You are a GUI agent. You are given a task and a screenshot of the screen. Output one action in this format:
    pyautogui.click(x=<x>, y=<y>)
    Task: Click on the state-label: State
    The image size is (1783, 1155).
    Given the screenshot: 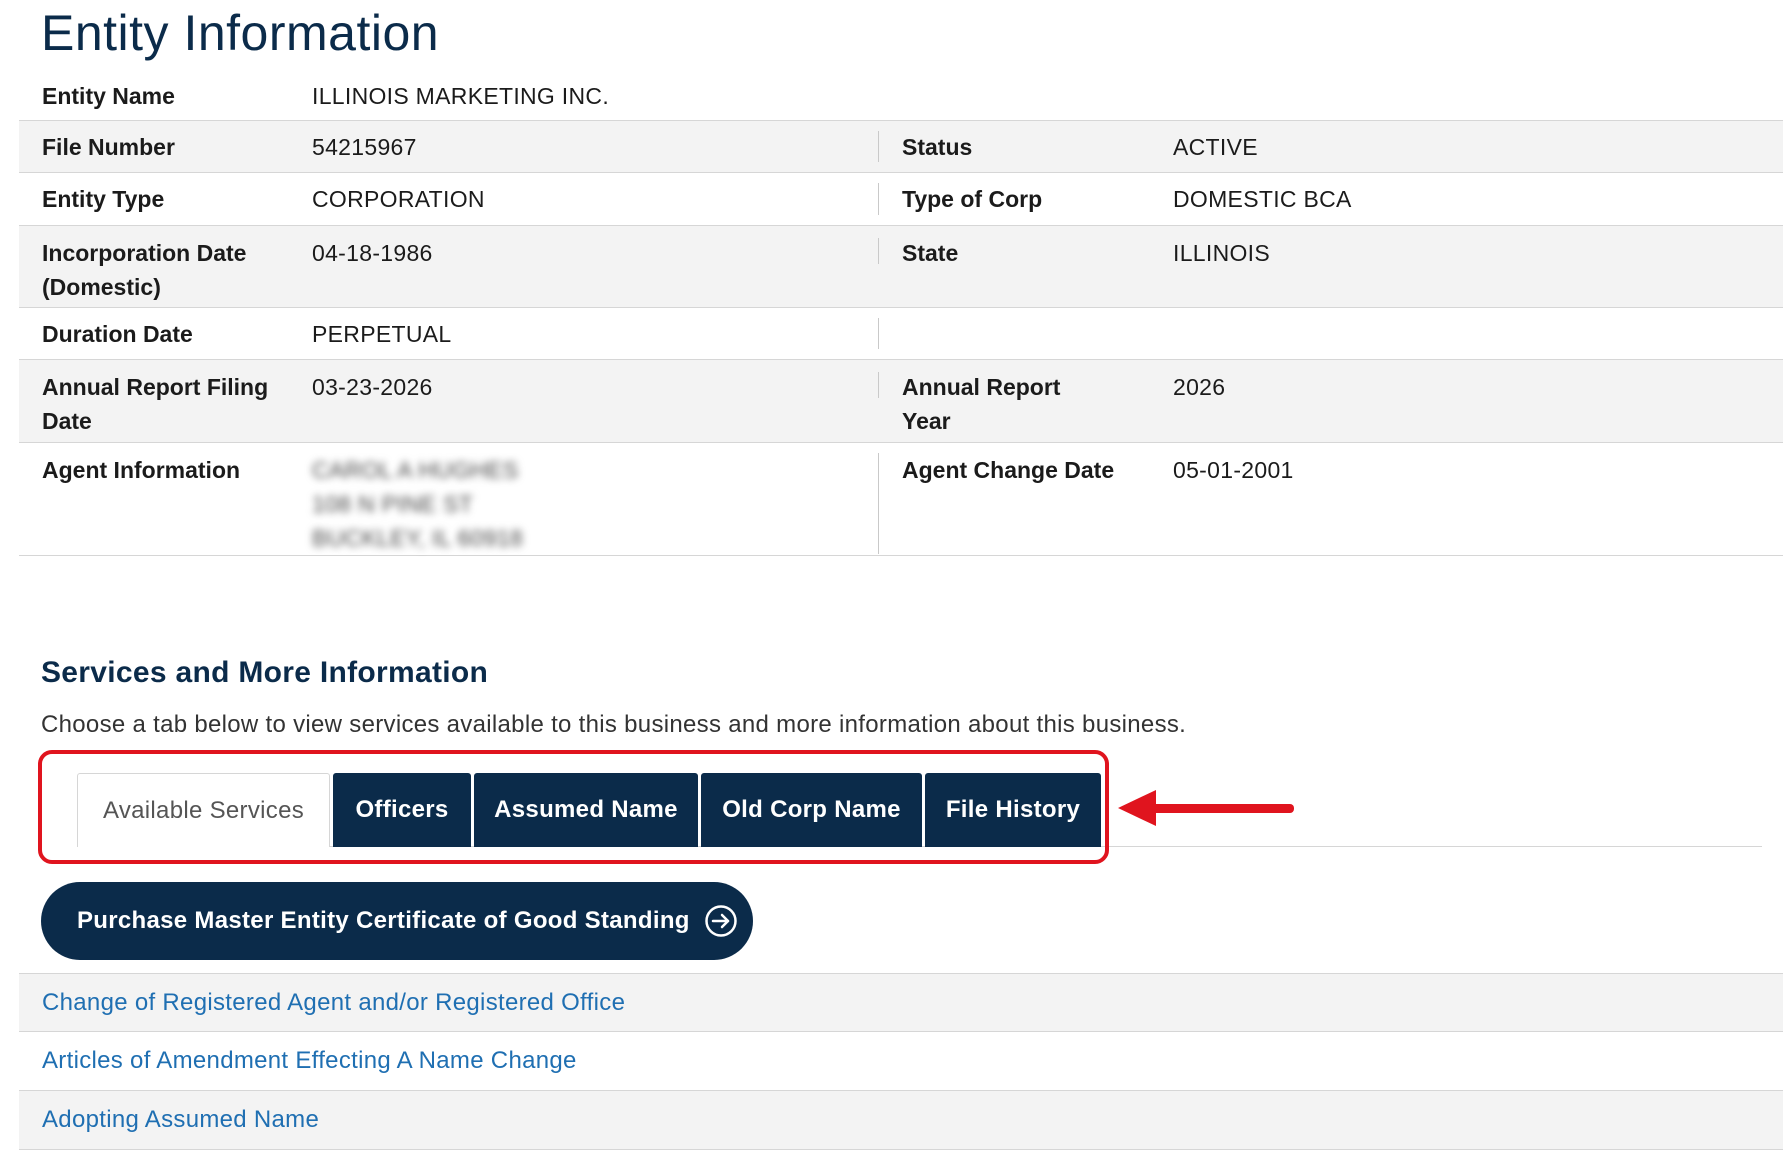 What is the action you would take?
    pyautogui.click(x=930, y=253)
    